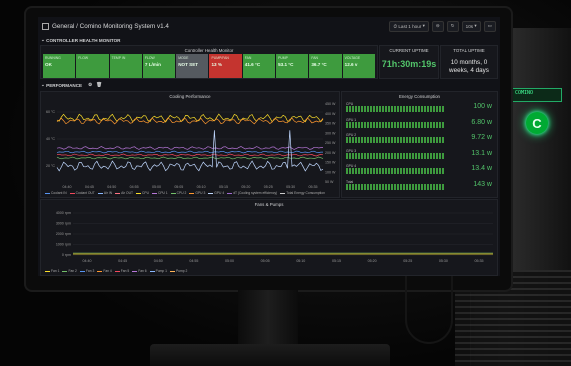 The height and width of the screenshot is (366, 571). I want to click on y2-tick-label: 300 W, so click(330, 133).